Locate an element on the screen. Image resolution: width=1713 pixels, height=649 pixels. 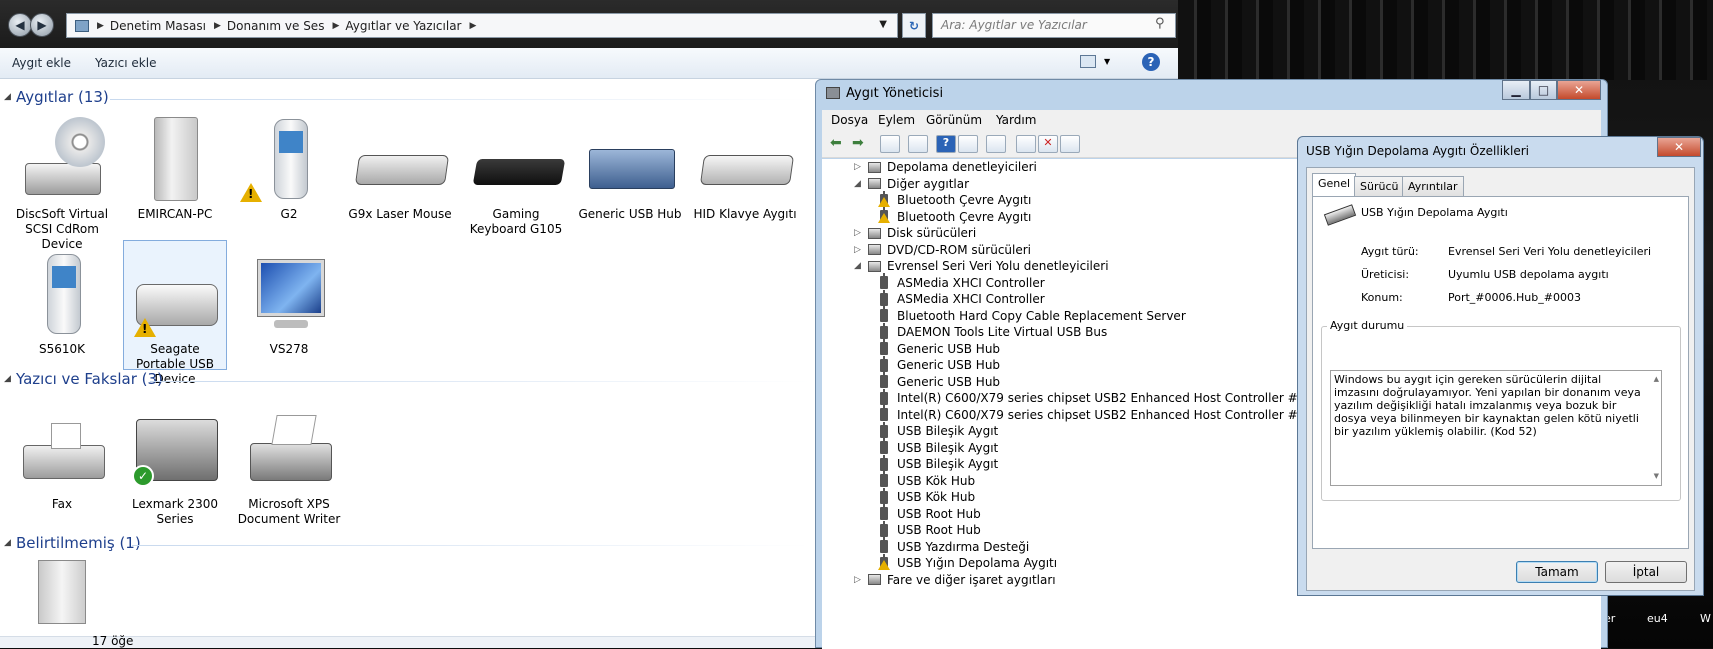
scroll-down-icon: ▼ is located at coordinates (1656, 476).